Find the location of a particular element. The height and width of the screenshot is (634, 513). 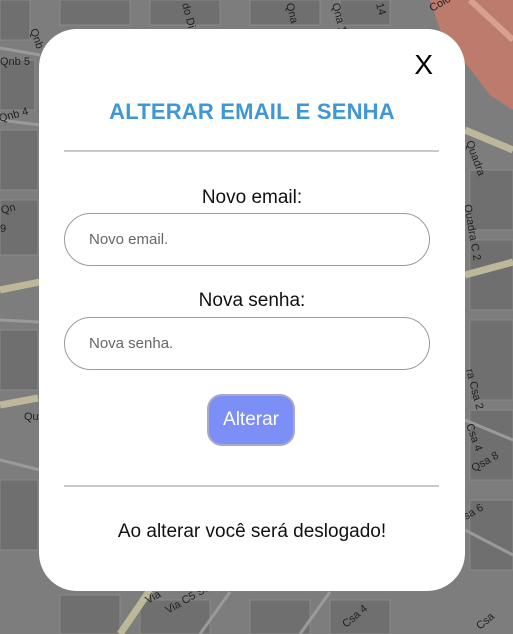

modal-title: ALTERAR EMAIL E SENHA is located at coordinates (252, 111).